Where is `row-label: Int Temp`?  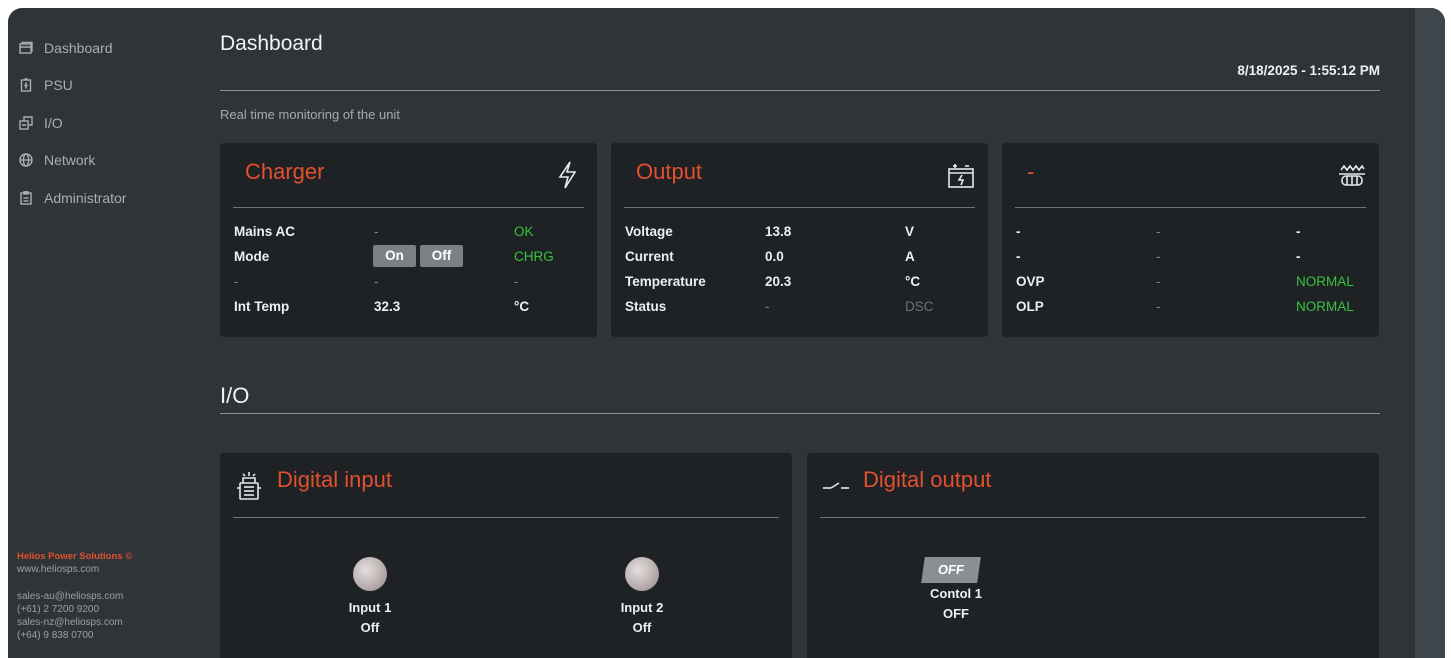
row-label: Int Temp is located at coordinates (262, 306).